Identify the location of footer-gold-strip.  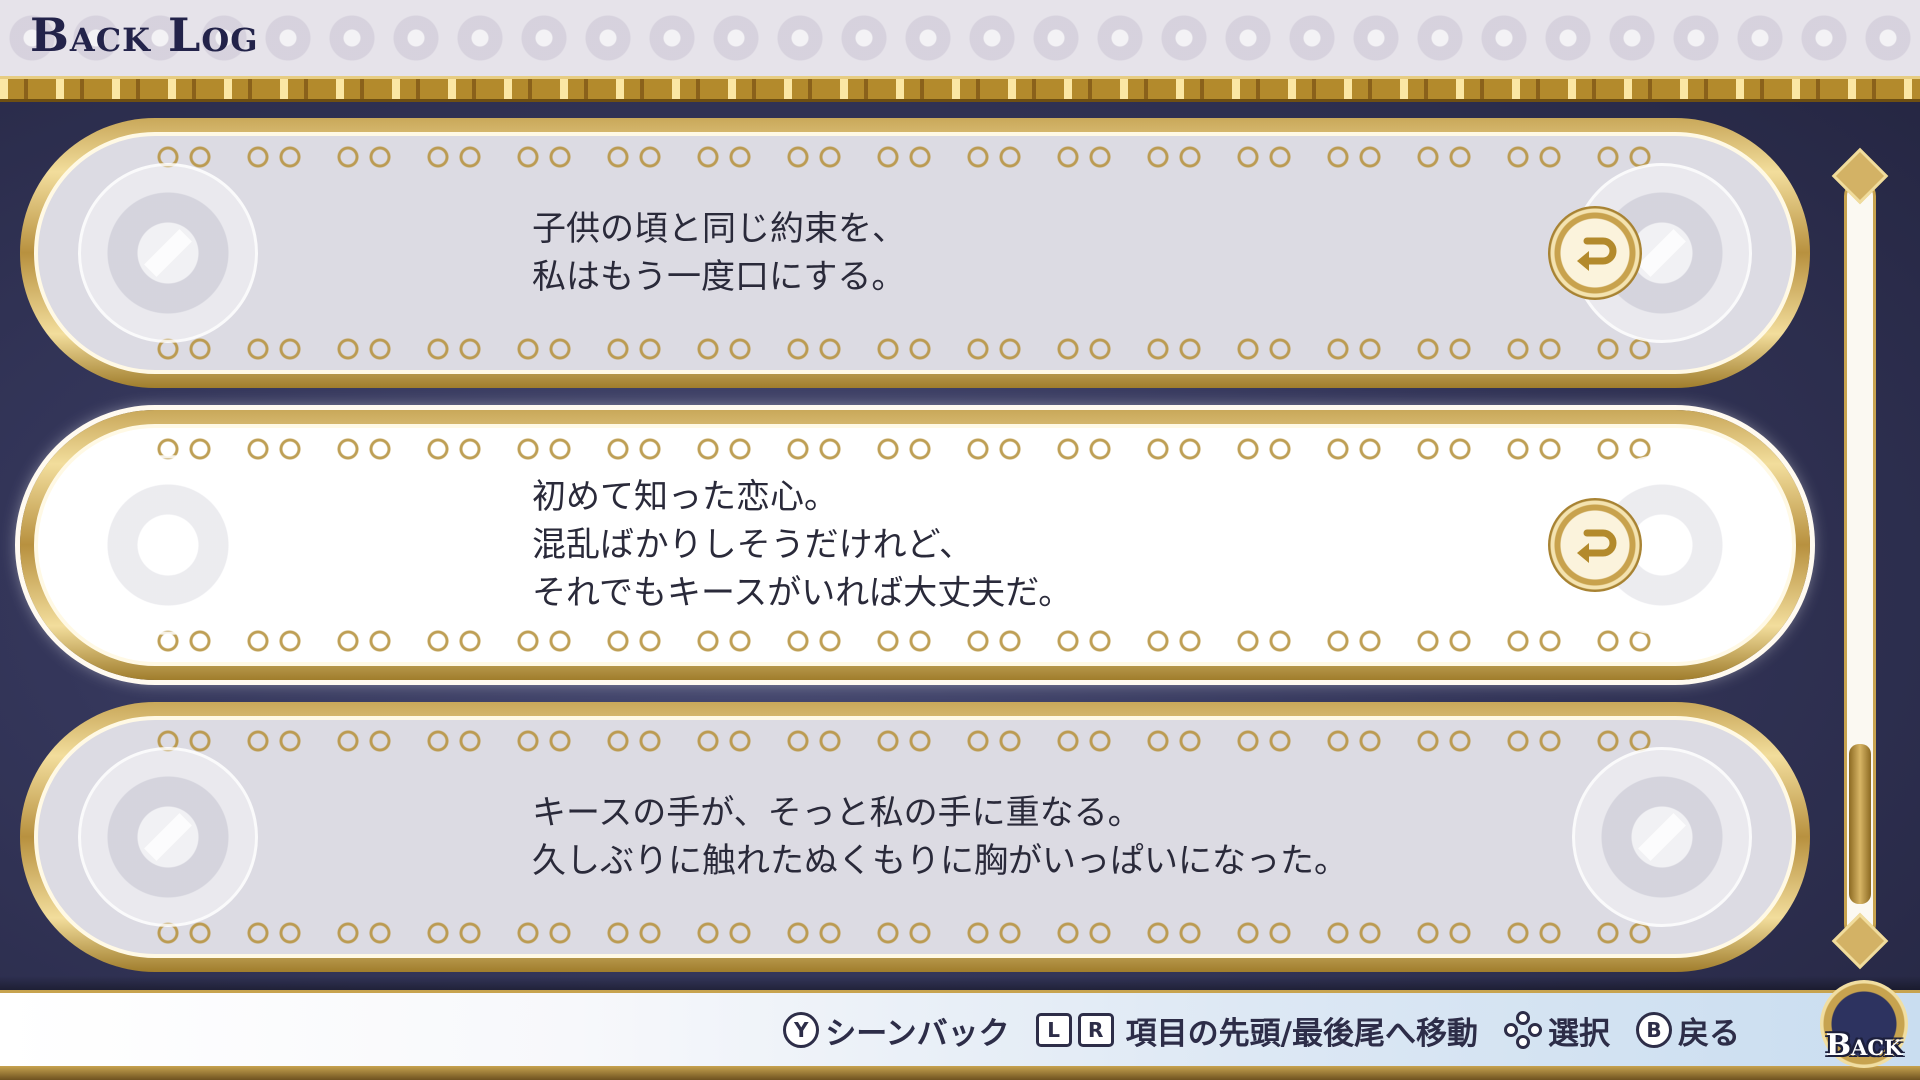
(960, 1073).